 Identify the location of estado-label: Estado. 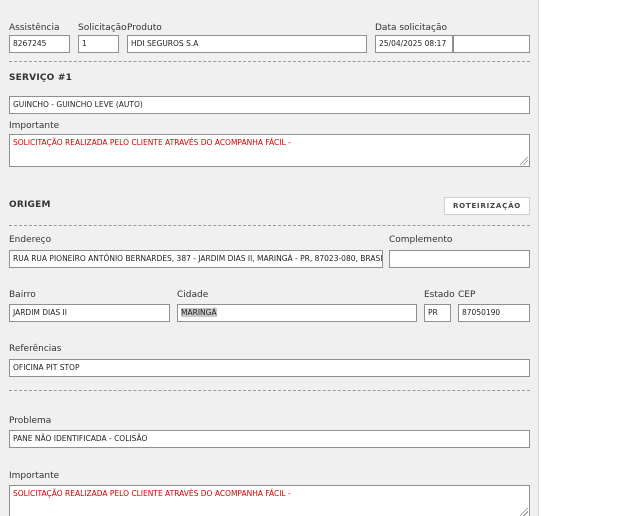
(439, 295).